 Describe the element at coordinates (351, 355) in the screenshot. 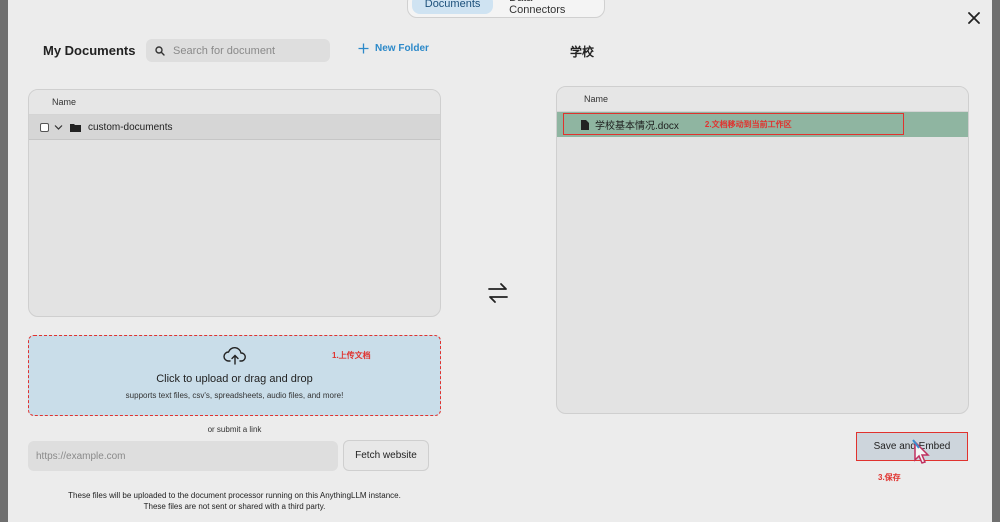

I see `upload-annotation: 1.上传文档` at that location.